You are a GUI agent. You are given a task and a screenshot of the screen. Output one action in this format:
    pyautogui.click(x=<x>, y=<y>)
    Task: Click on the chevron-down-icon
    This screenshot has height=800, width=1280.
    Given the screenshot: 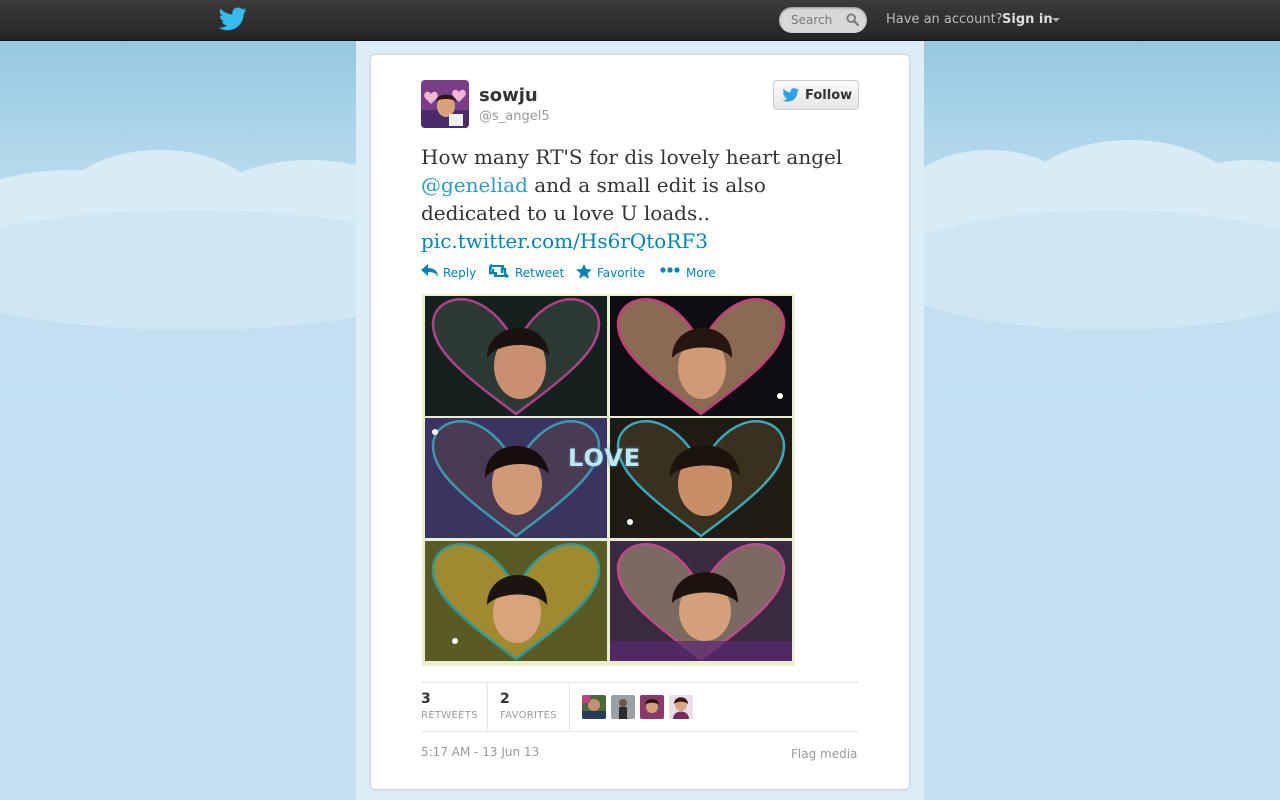 What is the action you would take?
    pyautogui.click(x=1056, y=20)
    